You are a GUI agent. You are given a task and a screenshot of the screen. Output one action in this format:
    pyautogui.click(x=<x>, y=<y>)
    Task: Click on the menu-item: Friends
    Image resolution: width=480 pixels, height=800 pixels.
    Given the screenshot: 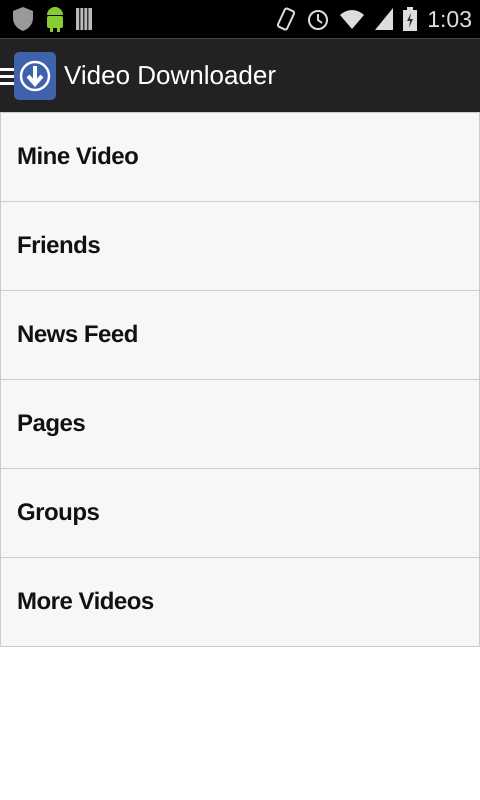 What is the action you would take?
    pyautogui.click(x=240, y=246)
    